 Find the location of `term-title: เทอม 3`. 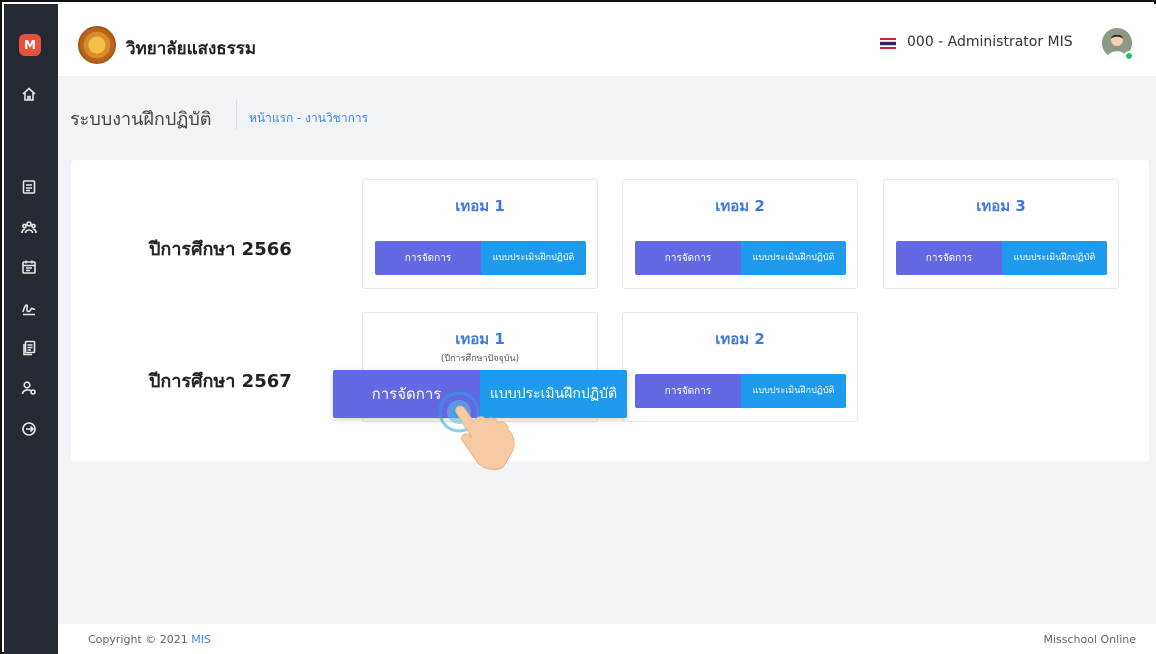

term-title: เทอม 3 is located at coordinates (1001, 206).